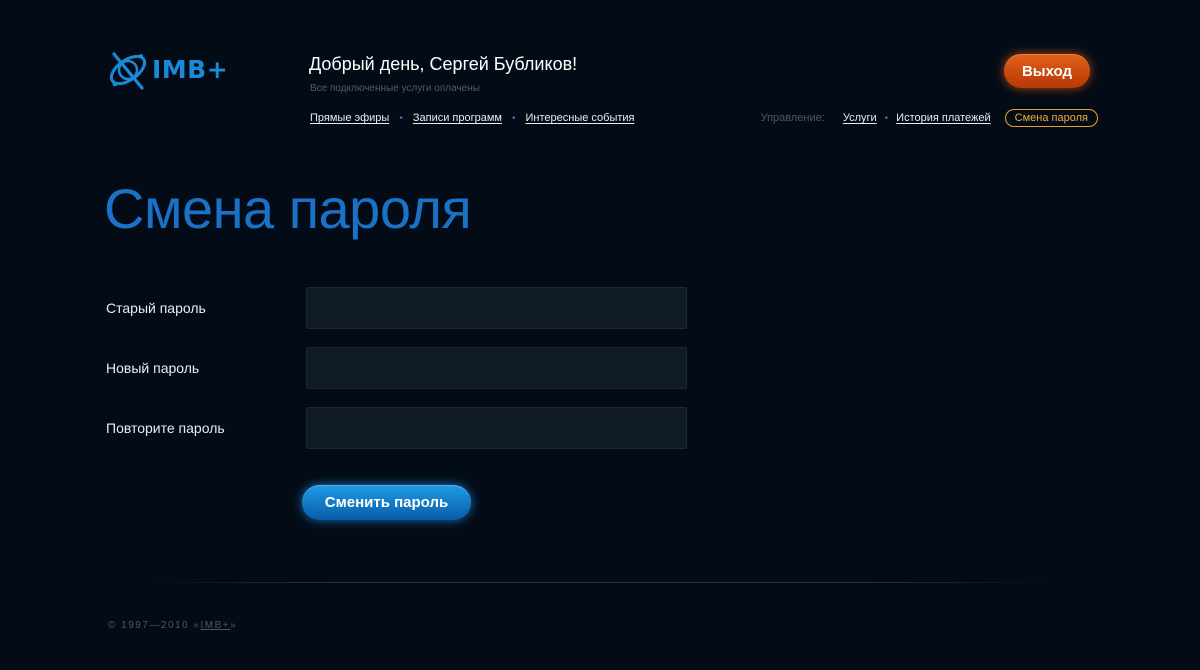 Image resolution: width=1200 pixels, height=670 pixels. Describe the element at coordinates (457, 118) in the screenshot. I see `nav-program-recordings: Записи программ` at that location.